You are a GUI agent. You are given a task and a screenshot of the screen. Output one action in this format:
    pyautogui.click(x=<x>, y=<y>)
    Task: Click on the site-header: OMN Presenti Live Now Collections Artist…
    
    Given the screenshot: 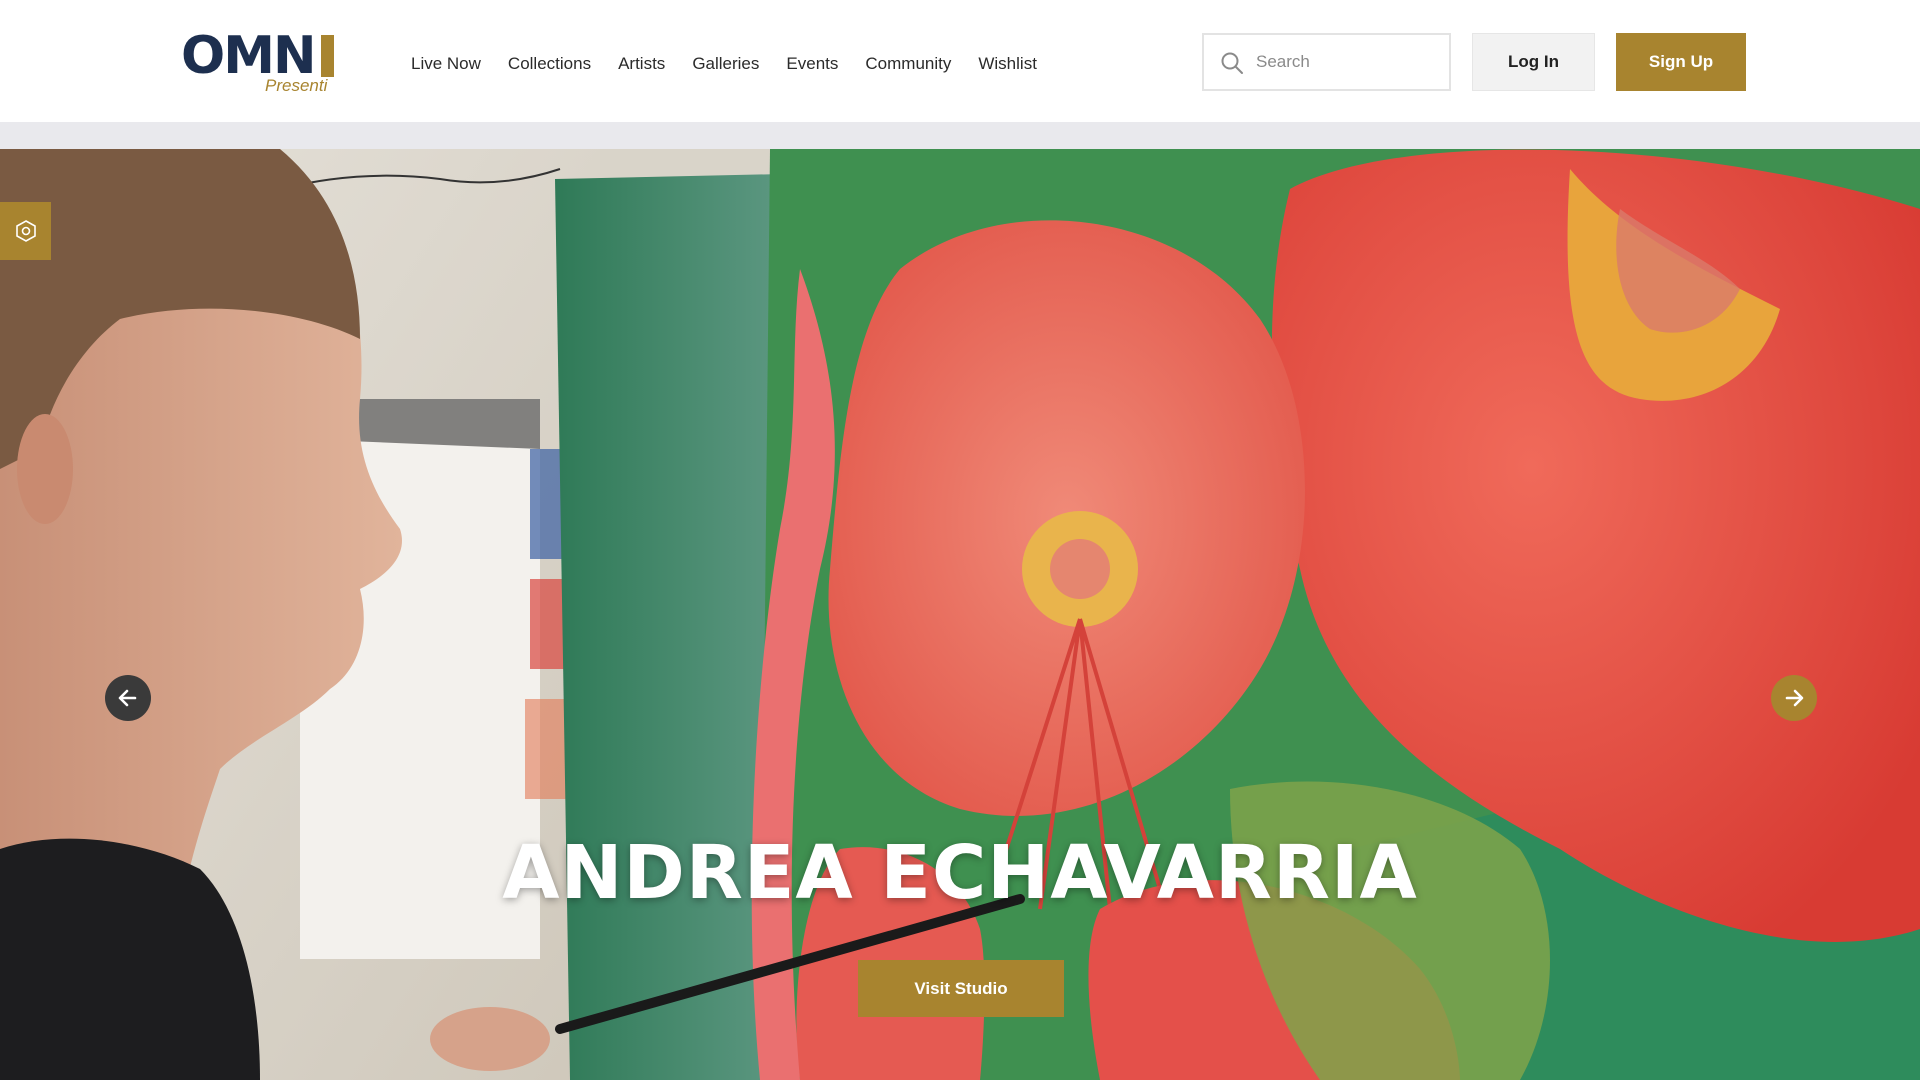 What is the action you would take?
    pyautogui.click(x=960, y=61)
    